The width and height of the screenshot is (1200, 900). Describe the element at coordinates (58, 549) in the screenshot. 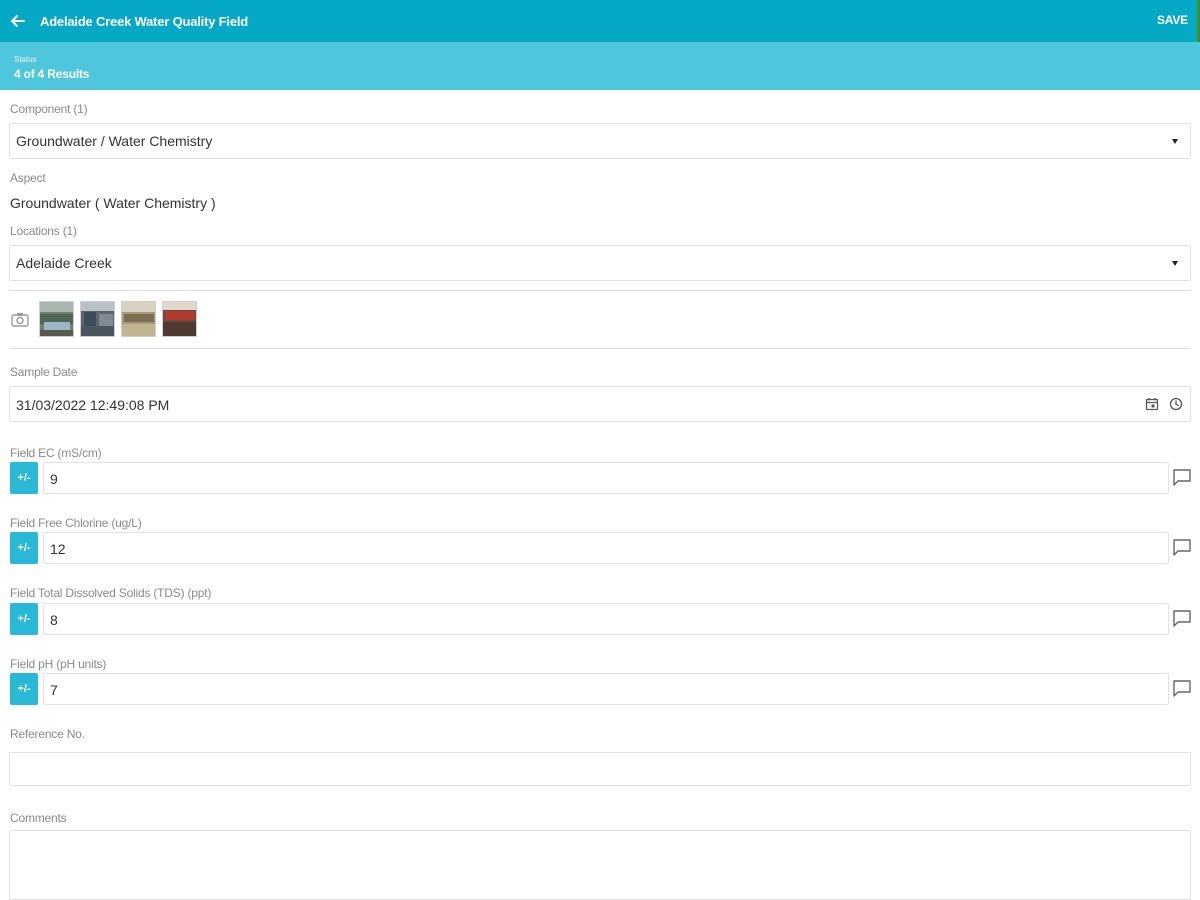

I see `field-free-chlorine-value: 12` at that location.